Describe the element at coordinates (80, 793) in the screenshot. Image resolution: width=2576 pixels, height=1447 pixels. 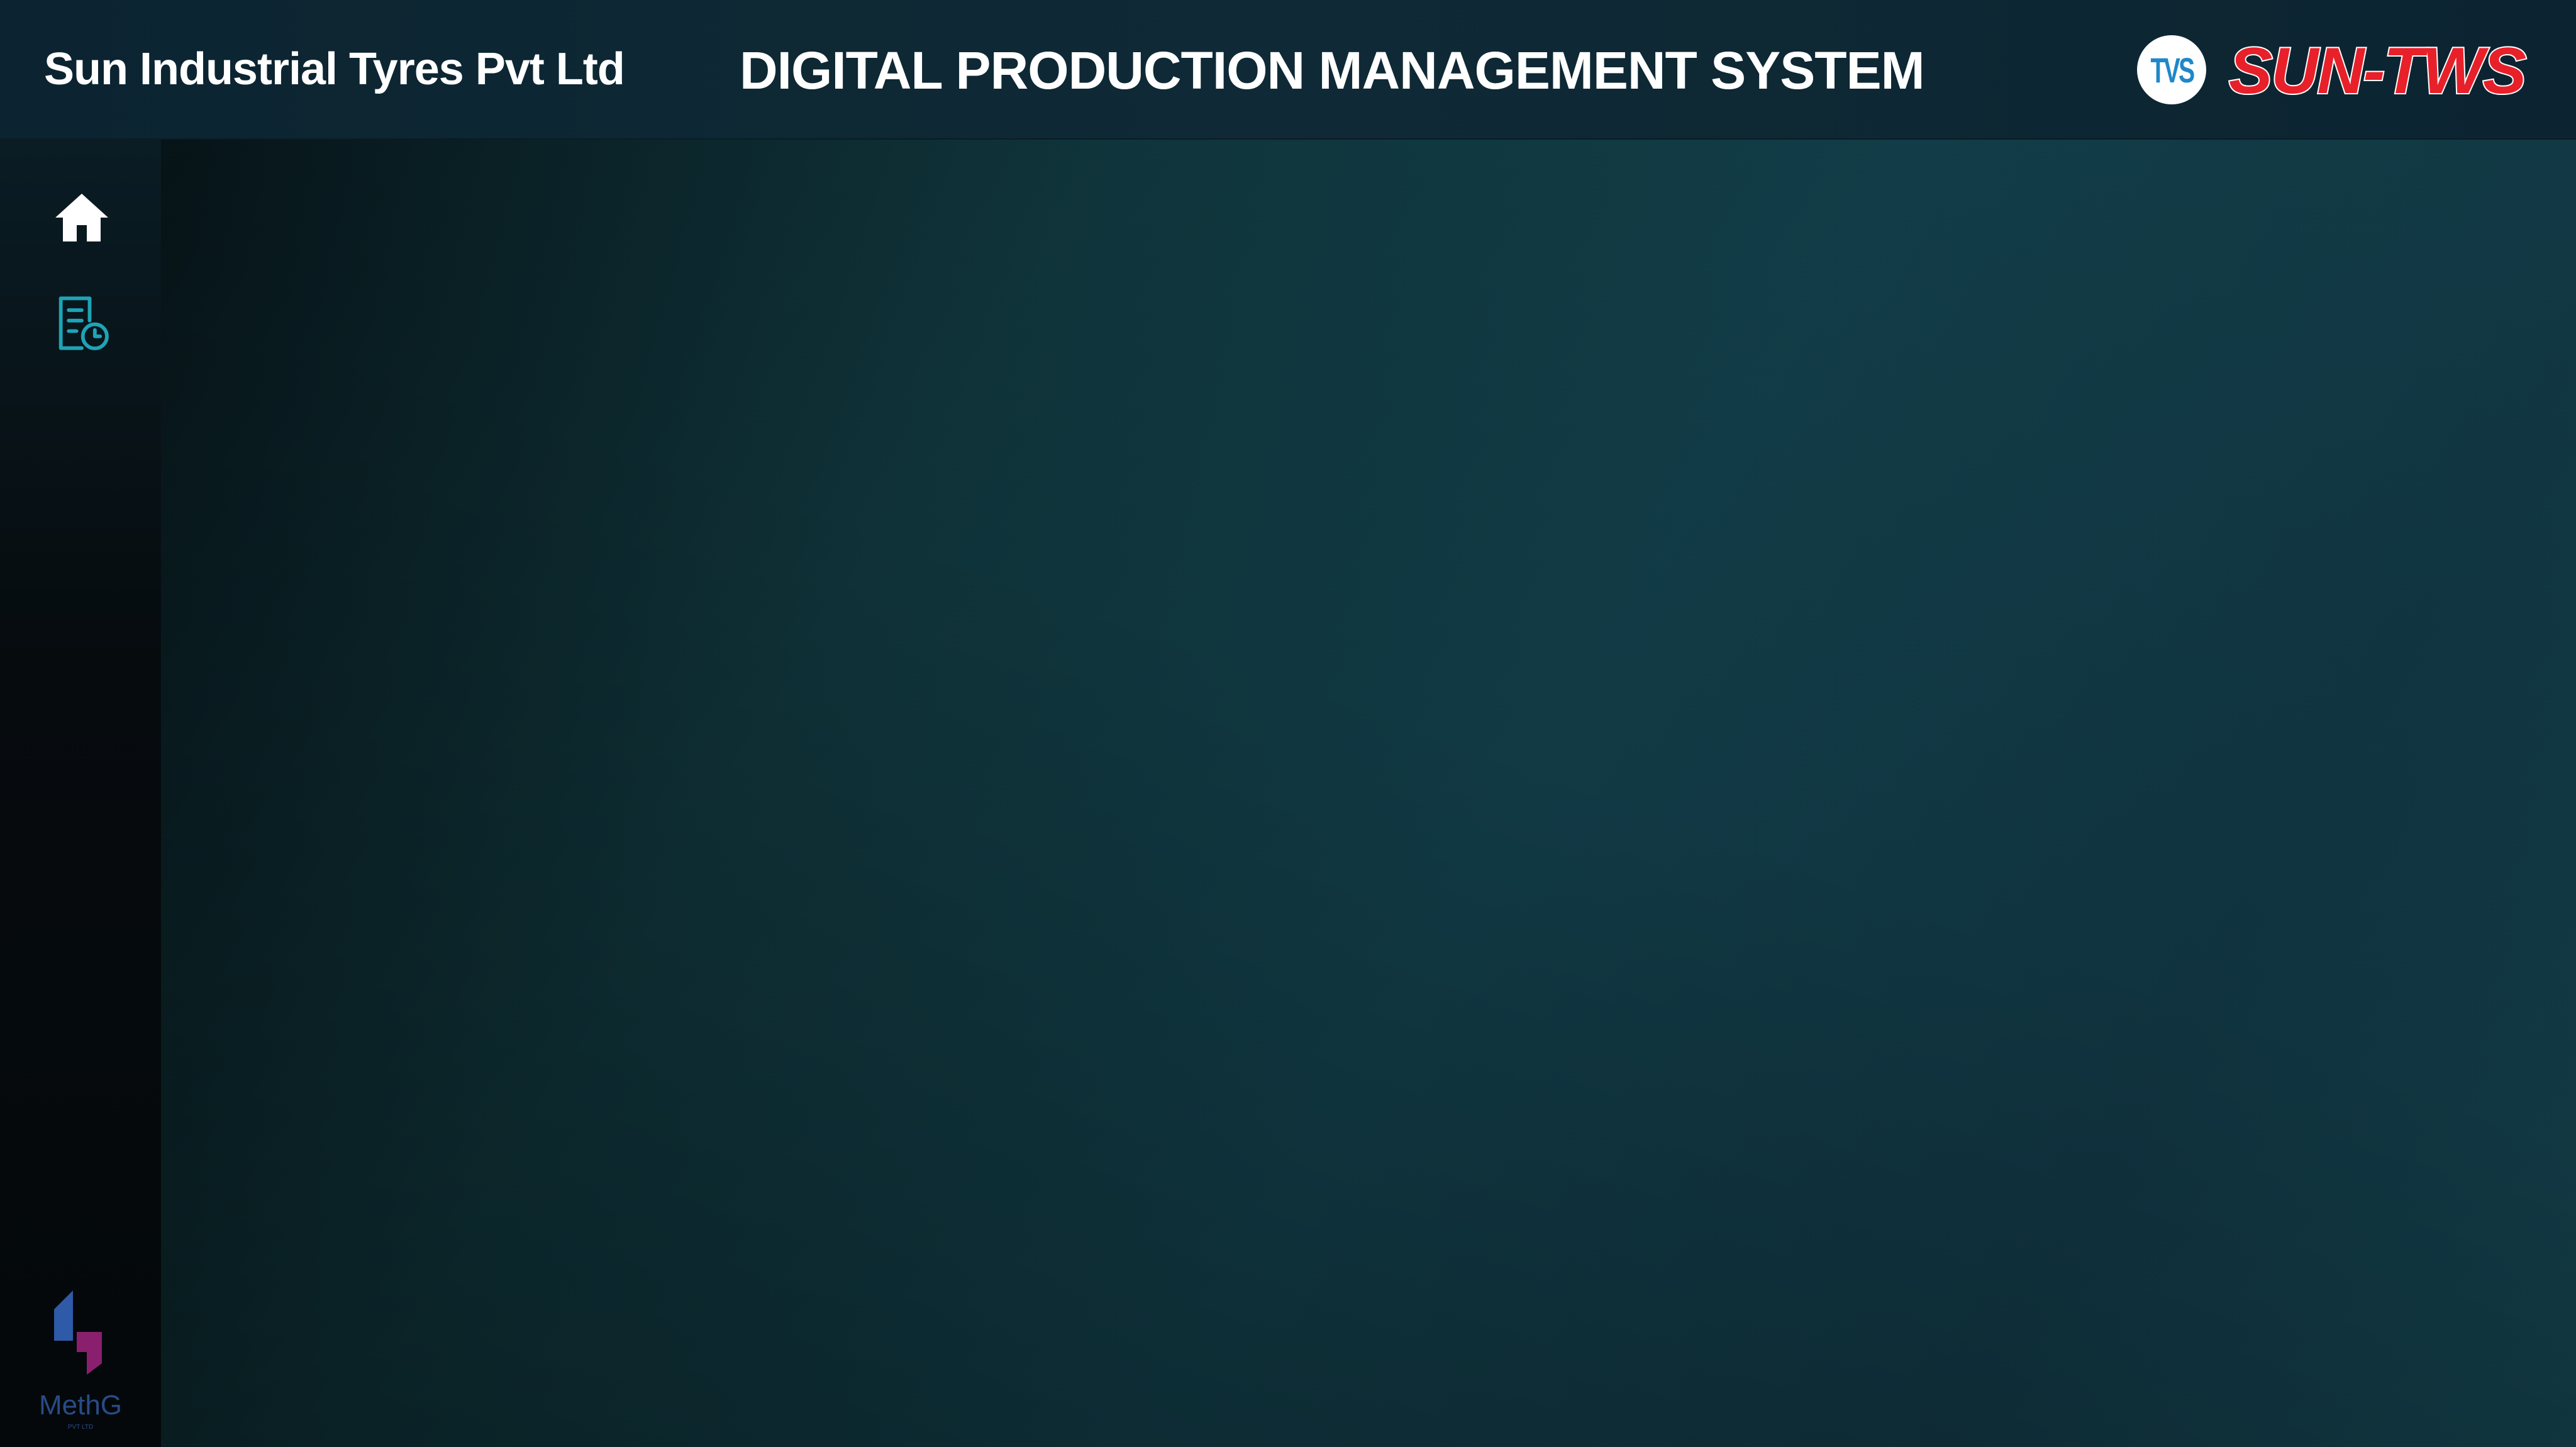
I see `sidebar: MethG PVT LTD` at that location.